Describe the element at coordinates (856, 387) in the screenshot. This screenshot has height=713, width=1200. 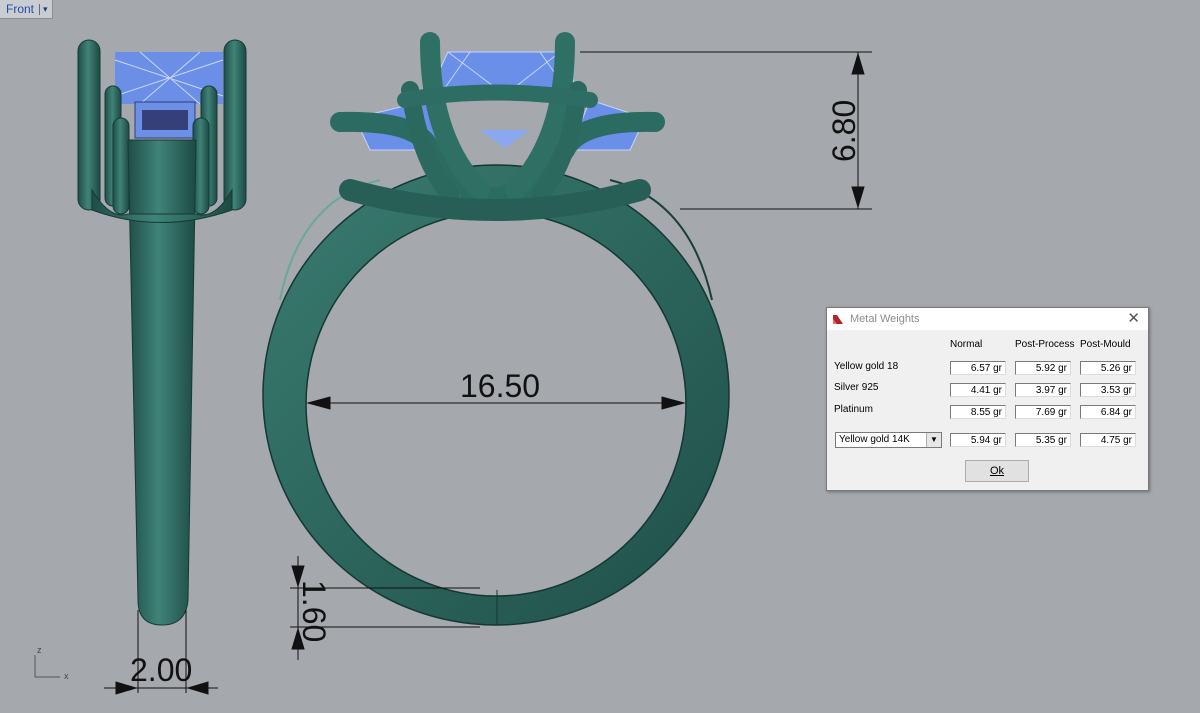
I see `row-label-silver-925: Silver 925` at that location.